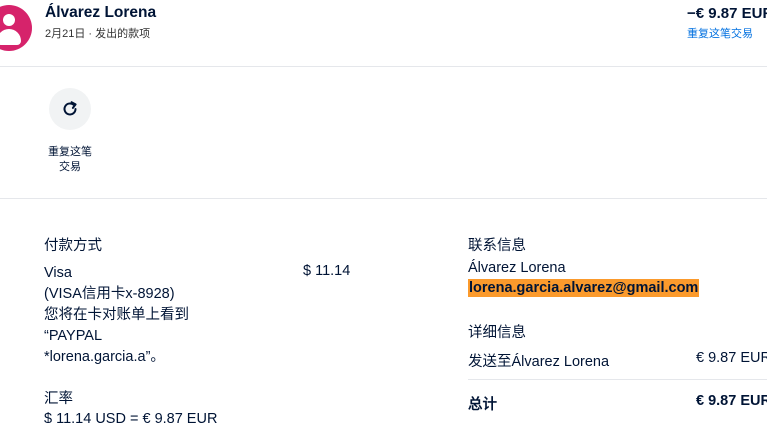  Describe the element at coordinates (383, 198) in the screenshot. I see `section-divider` at that location.